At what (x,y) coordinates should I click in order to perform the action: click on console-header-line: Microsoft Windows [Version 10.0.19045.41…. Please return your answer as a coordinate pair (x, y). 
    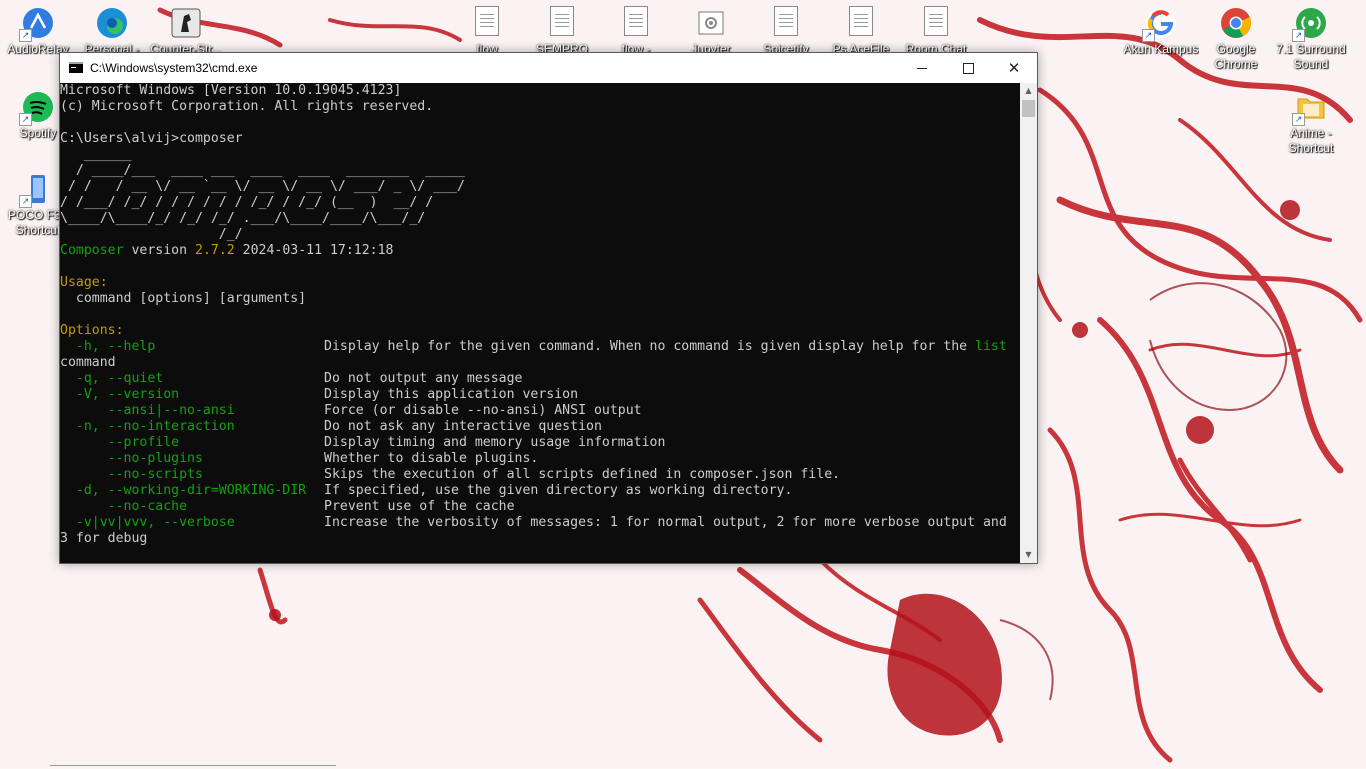
    Looking at the image, I should click on (231, 90).